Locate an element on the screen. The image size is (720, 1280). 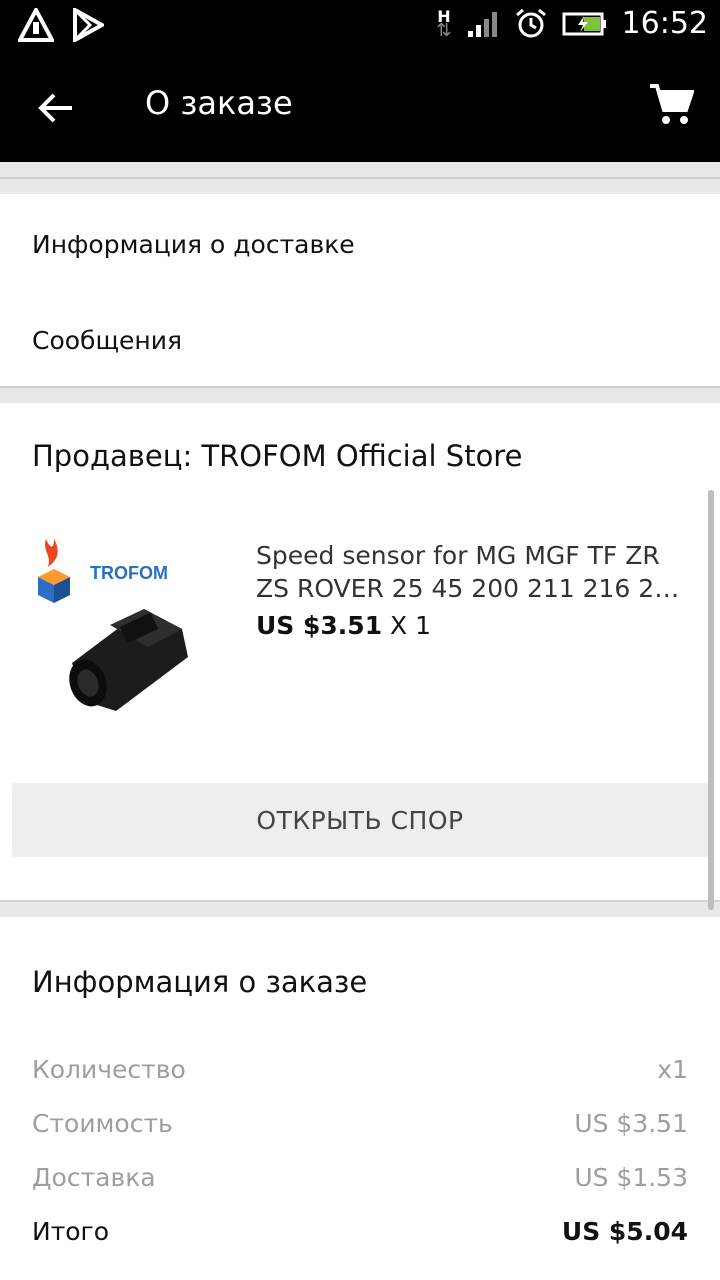
scrollbar is located at coordinates (711, 700).